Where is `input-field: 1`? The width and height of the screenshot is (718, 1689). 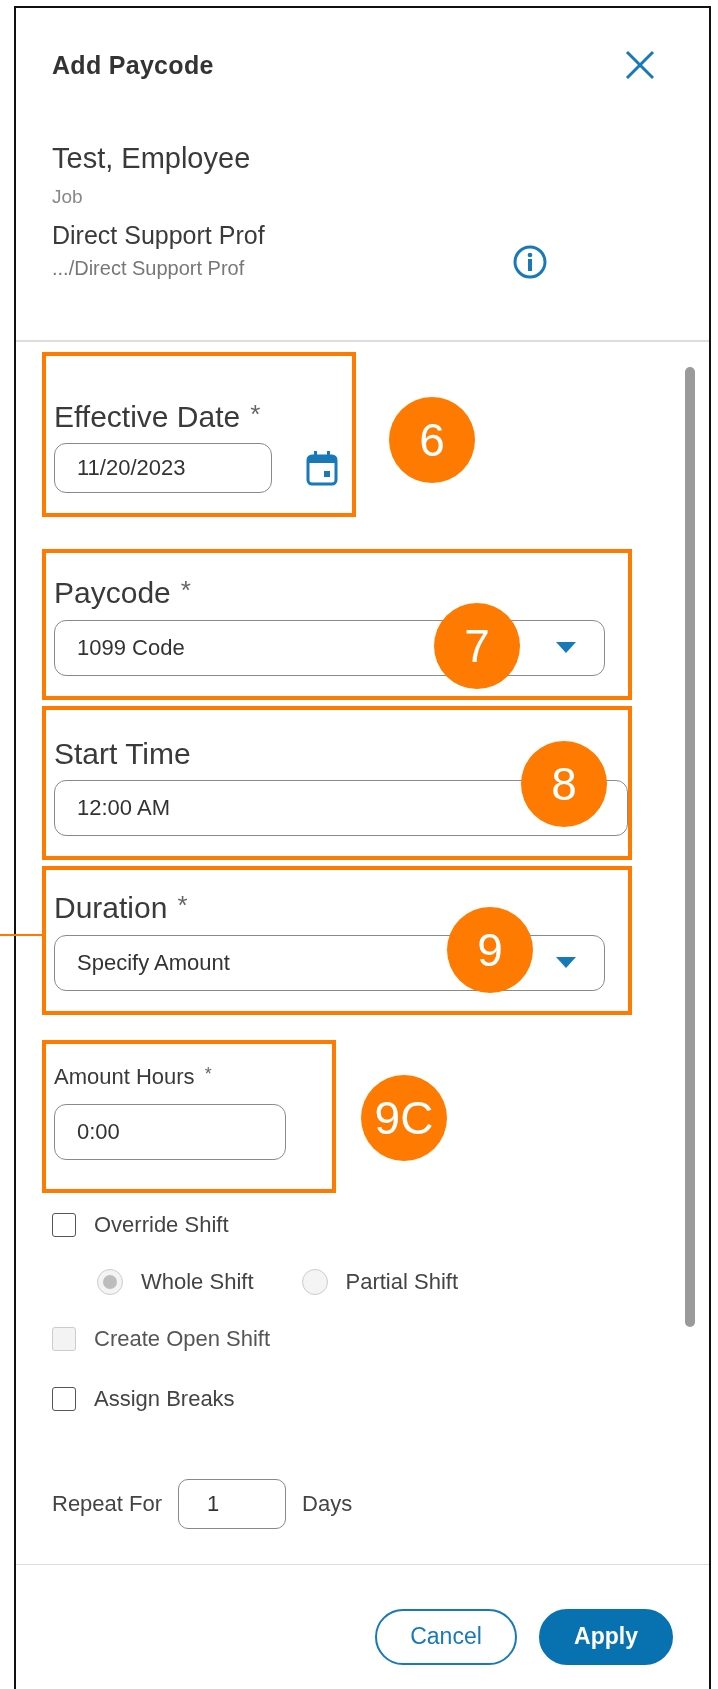 input-field: 1 is located at coordinates (232, 1504).